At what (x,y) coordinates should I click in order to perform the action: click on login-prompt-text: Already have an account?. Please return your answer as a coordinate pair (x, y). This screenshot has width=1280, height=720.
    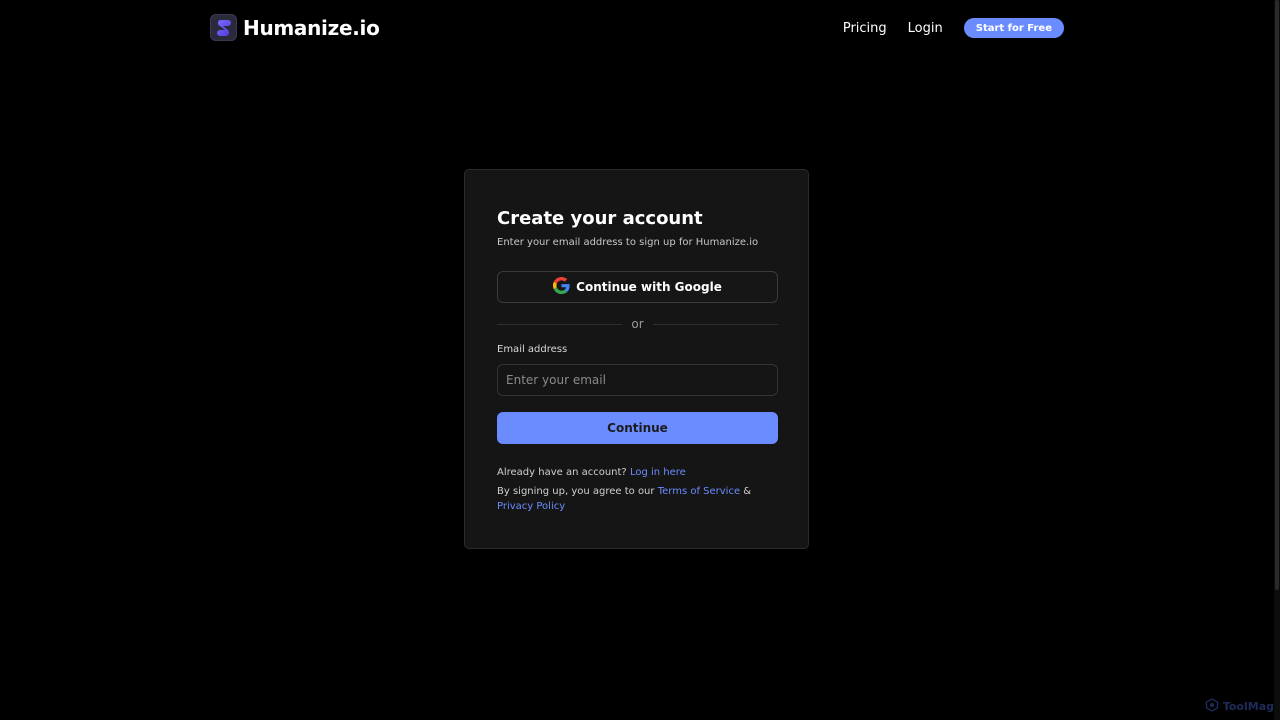
    Looking at the image, I should click on (562, 472).